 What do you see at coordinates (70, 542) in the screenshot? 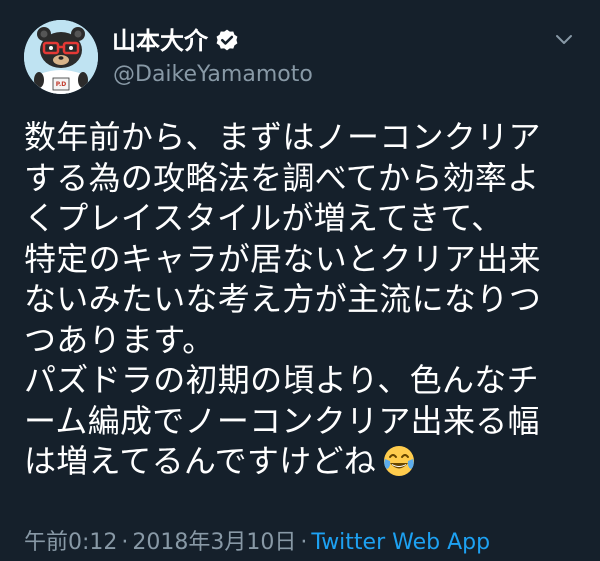
I see `tweet-time: 午前0:12` at bounding box center [70, 542].